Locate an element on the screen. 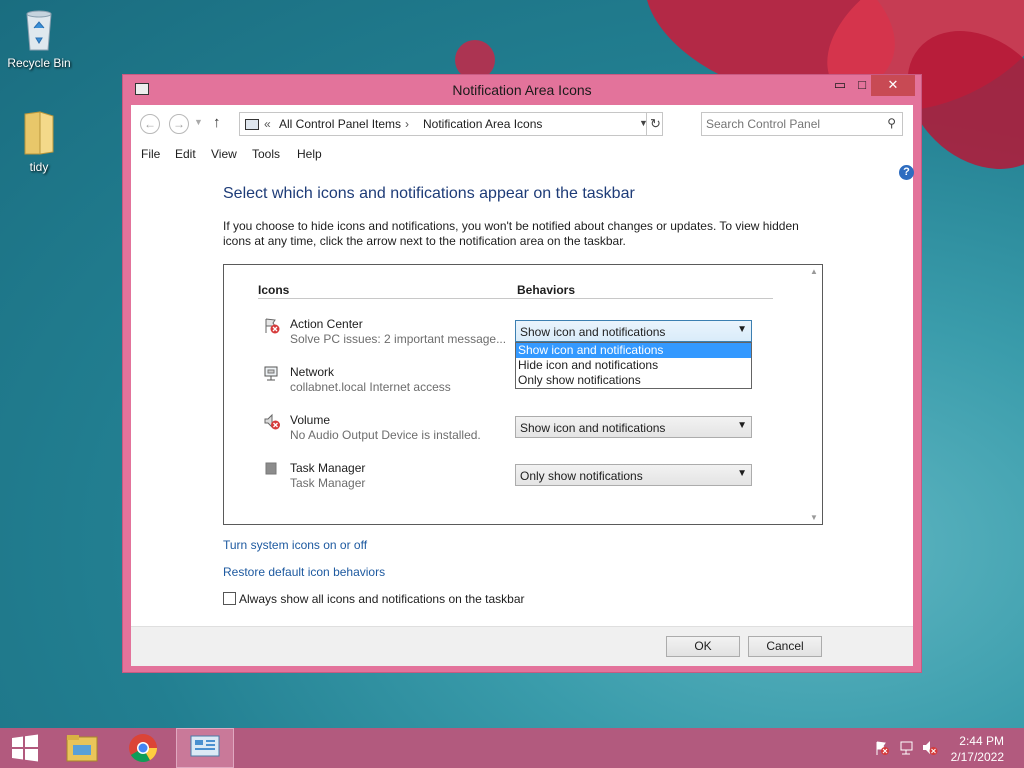 This screenshot has width=1024, height=768. search-input is located at coordinates (790, 124).